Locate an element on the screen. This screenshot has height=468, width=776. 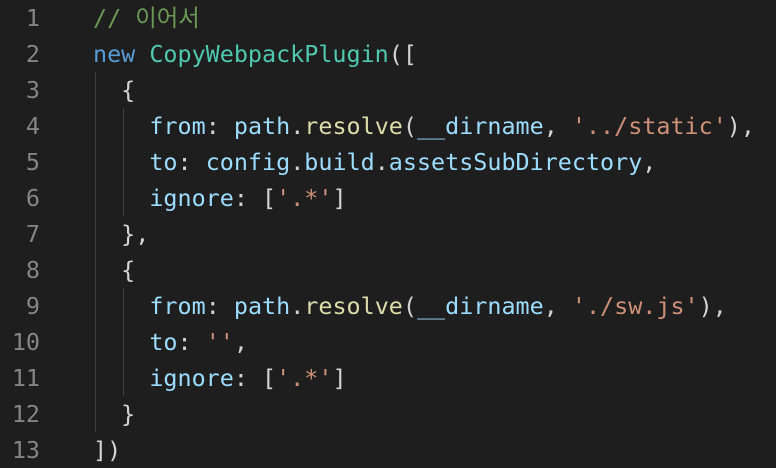
line-number: 1 is located at coordinates (32, 18).